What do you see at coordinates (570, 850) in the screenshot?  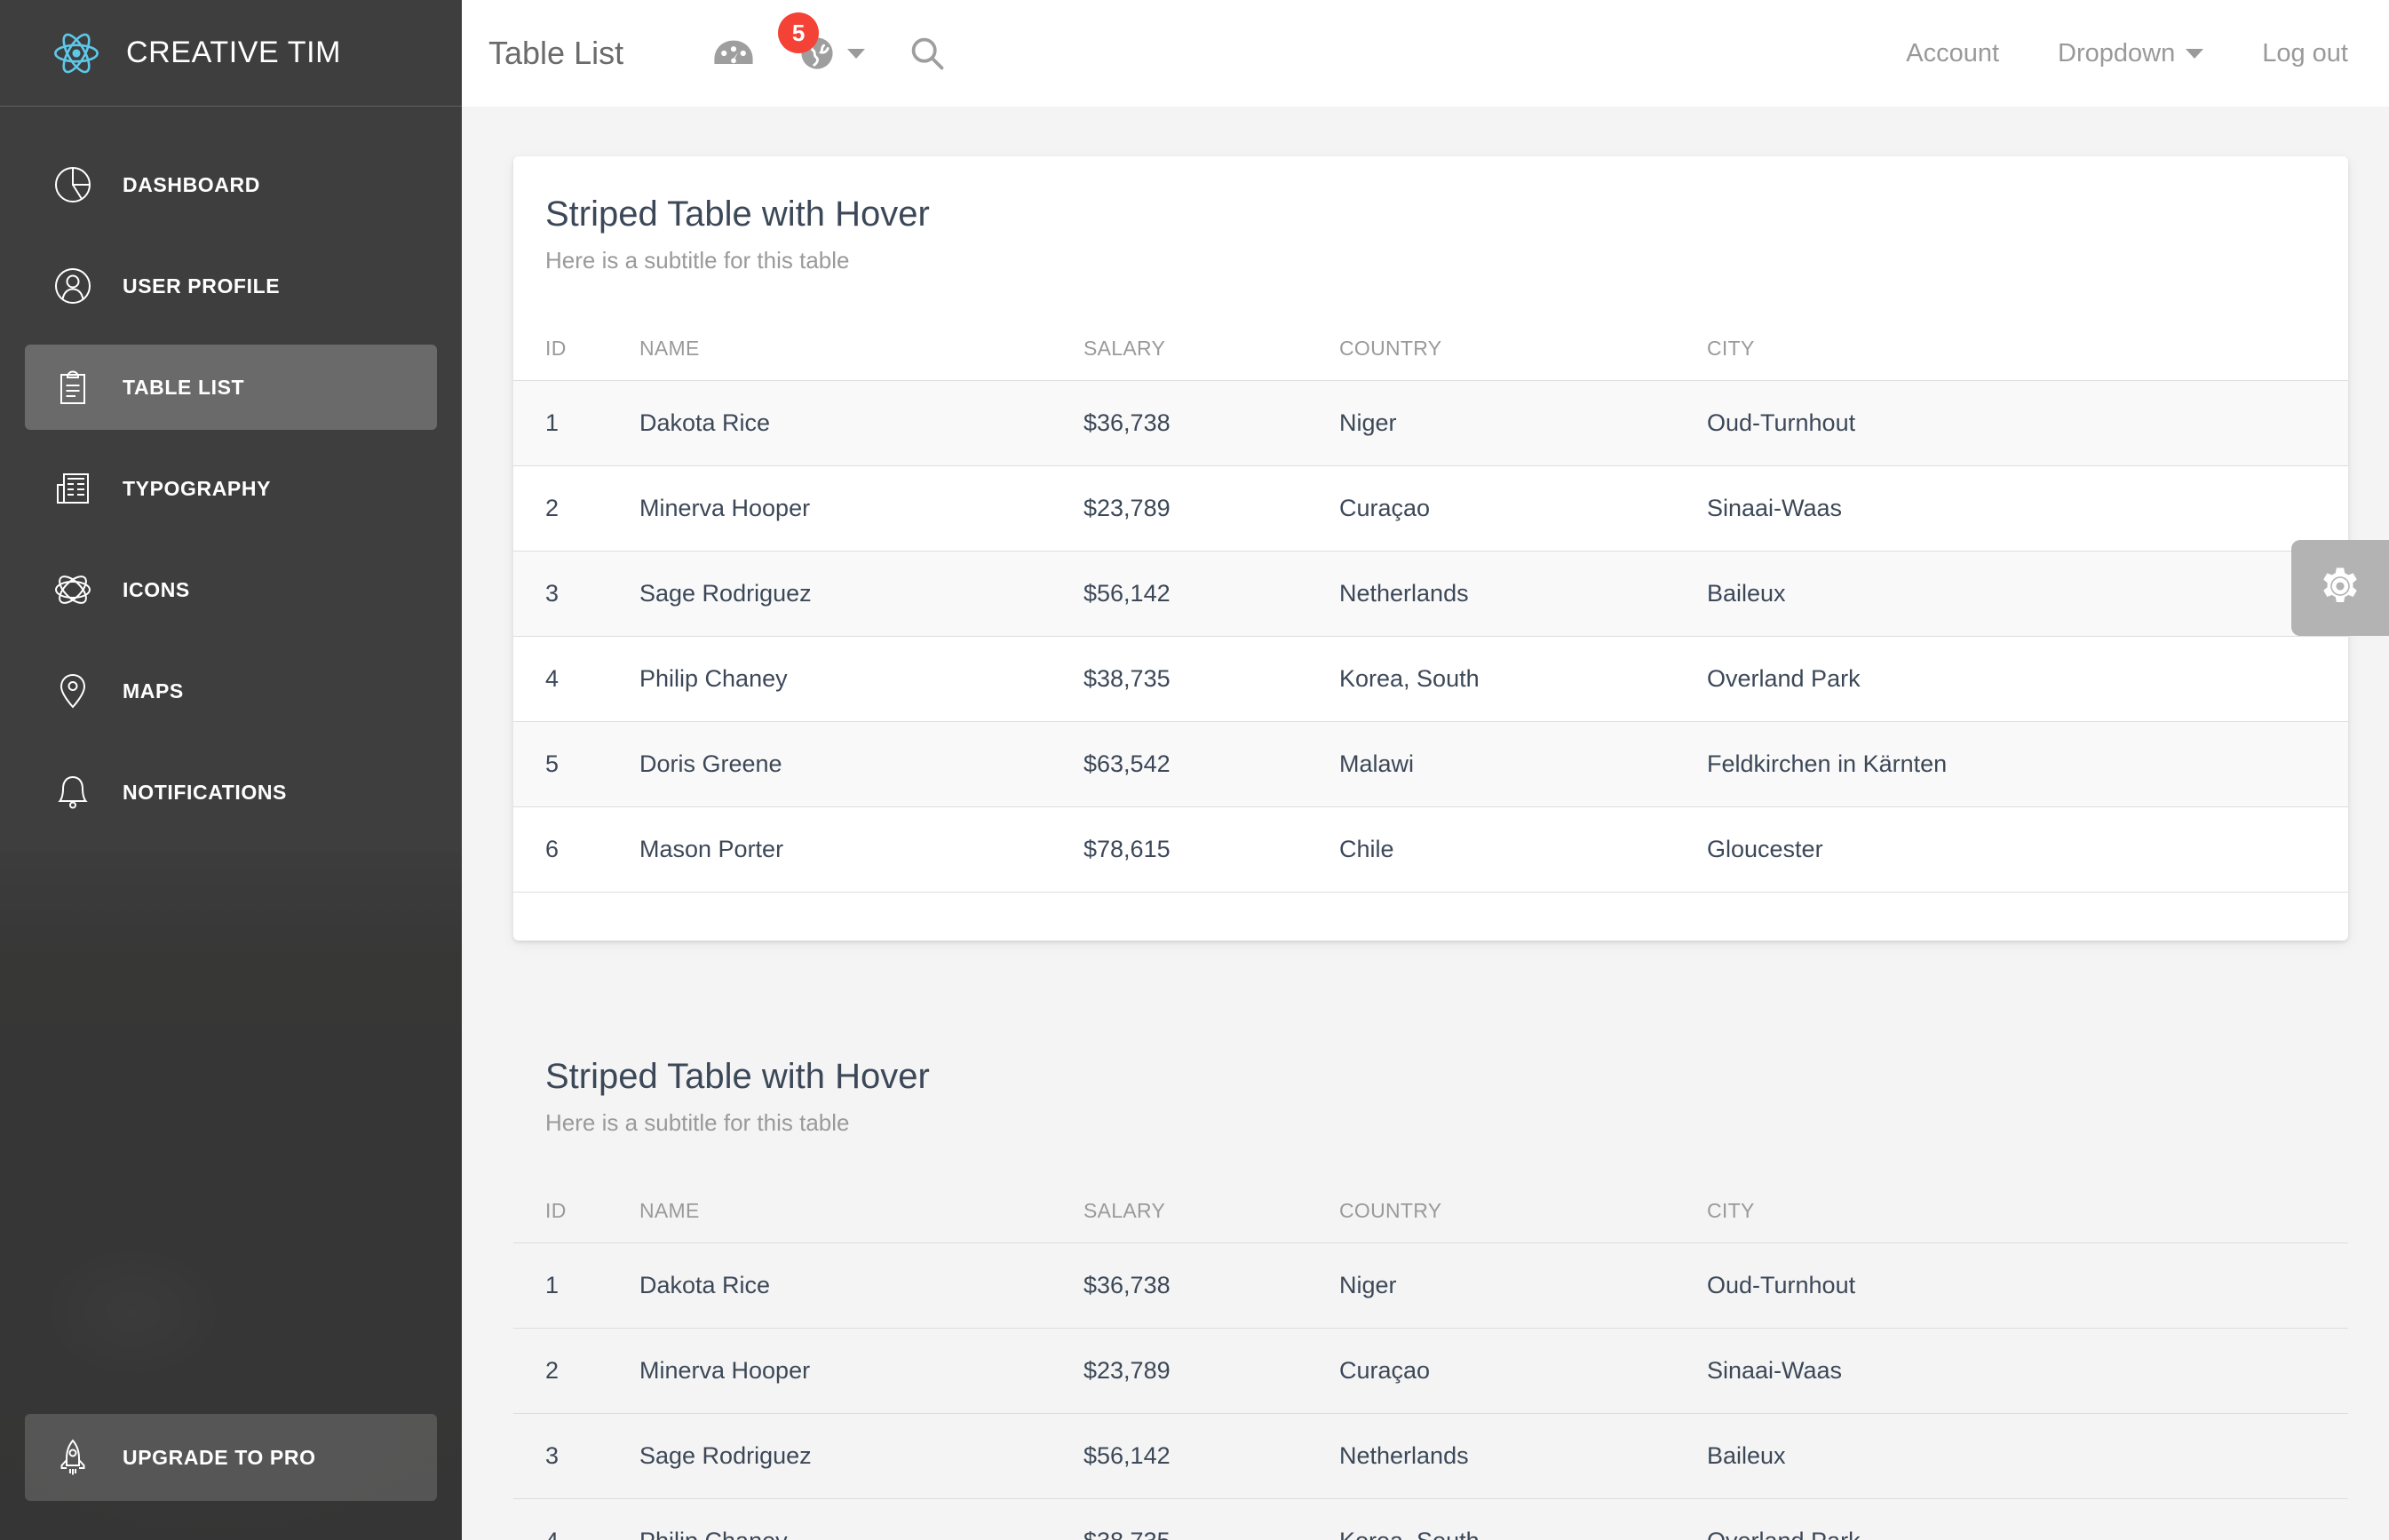 I see `cell-id: 6` at bounding box center [570, 850].